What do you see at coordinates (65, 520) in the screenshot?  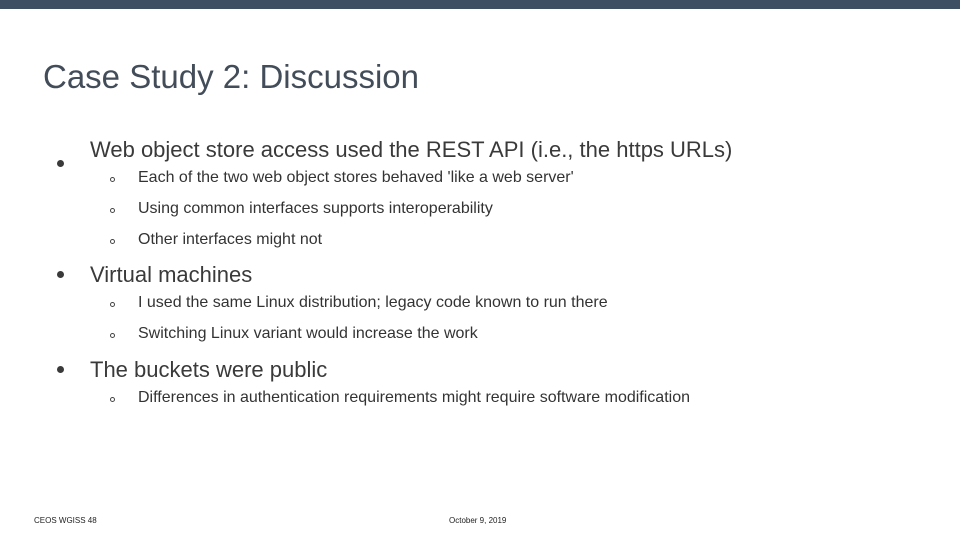 I see `footer-event-label: CEOS WGISS 48` at bounding box center [65, 520].